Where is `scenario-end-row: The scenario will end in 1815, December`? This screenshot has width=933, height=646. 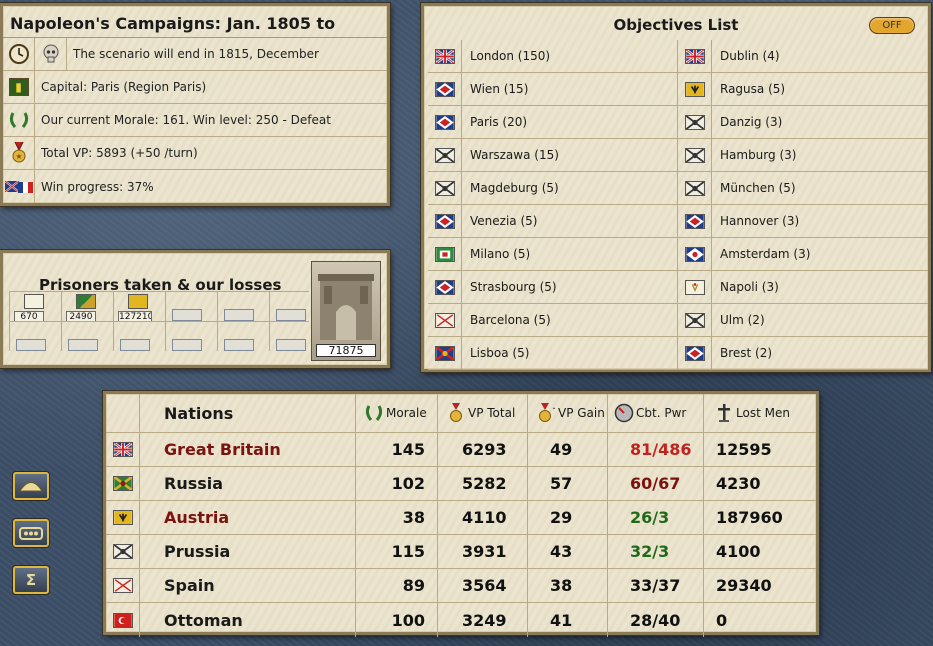
scenario-end-row: The scenario will end in 1815, December is located at coordinates (195, 54).